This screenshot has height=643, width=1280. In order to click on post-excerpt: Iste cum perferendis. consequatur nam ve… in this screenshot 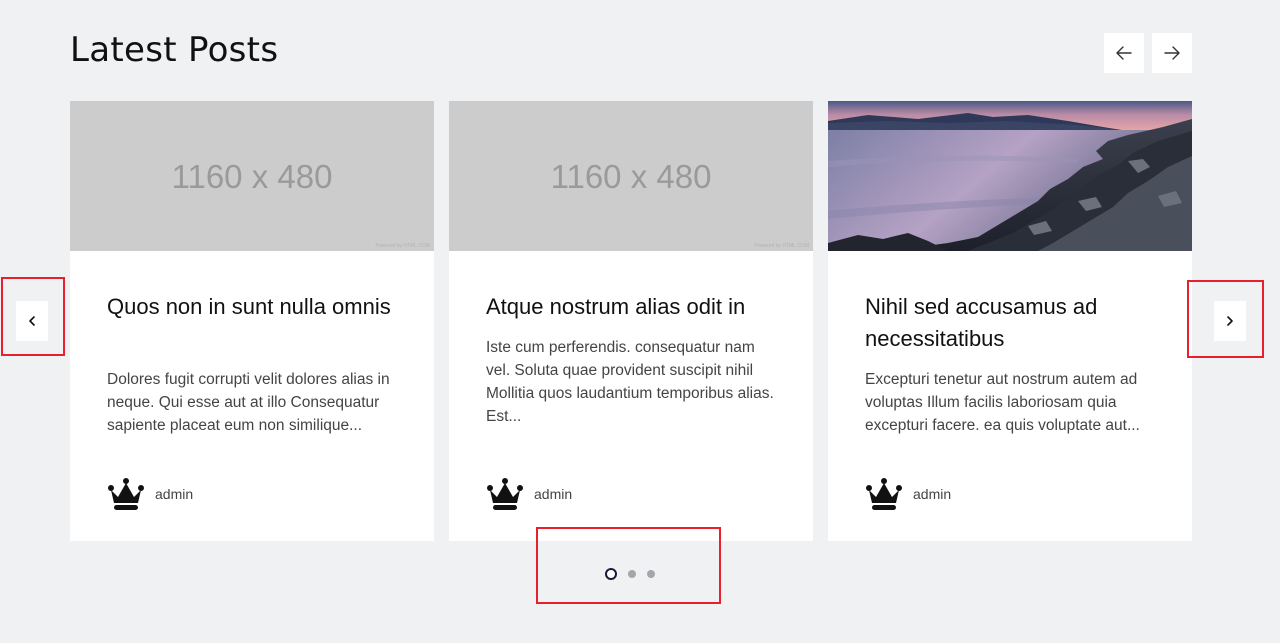, I will do `click(630, 382)`.